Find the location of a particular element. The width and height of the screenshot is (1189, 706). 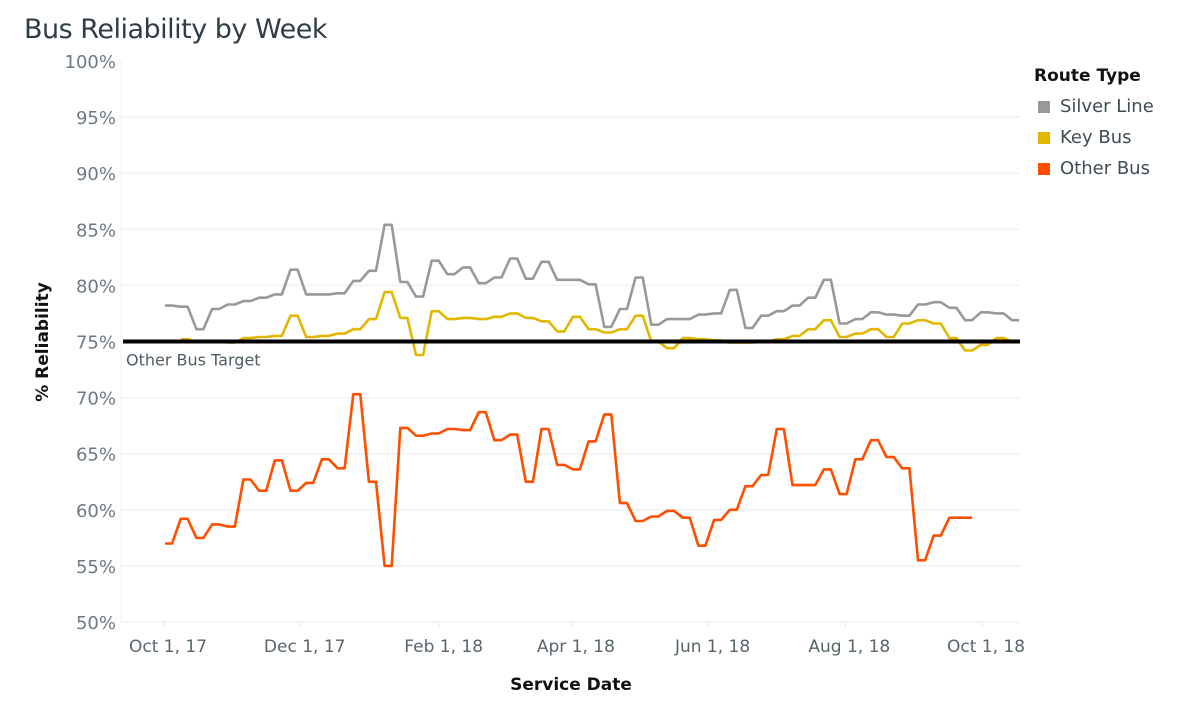

y-axis-ticks: 100% 95% 90% 85% 80% 75% 70% 65% 60% 55% 50% is located at coordinates (90, 343).